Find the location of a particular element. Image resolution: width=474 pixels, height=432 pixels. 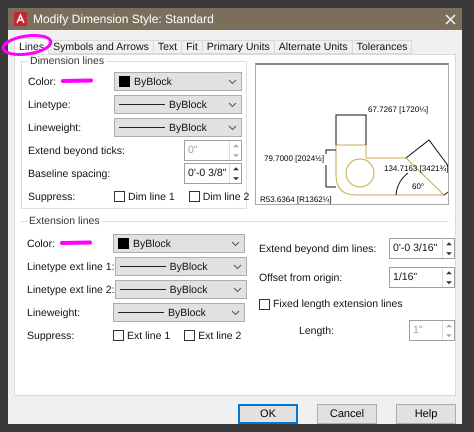

spinner-field: 0'-0 3/8" is located at coordinates (213, 173).